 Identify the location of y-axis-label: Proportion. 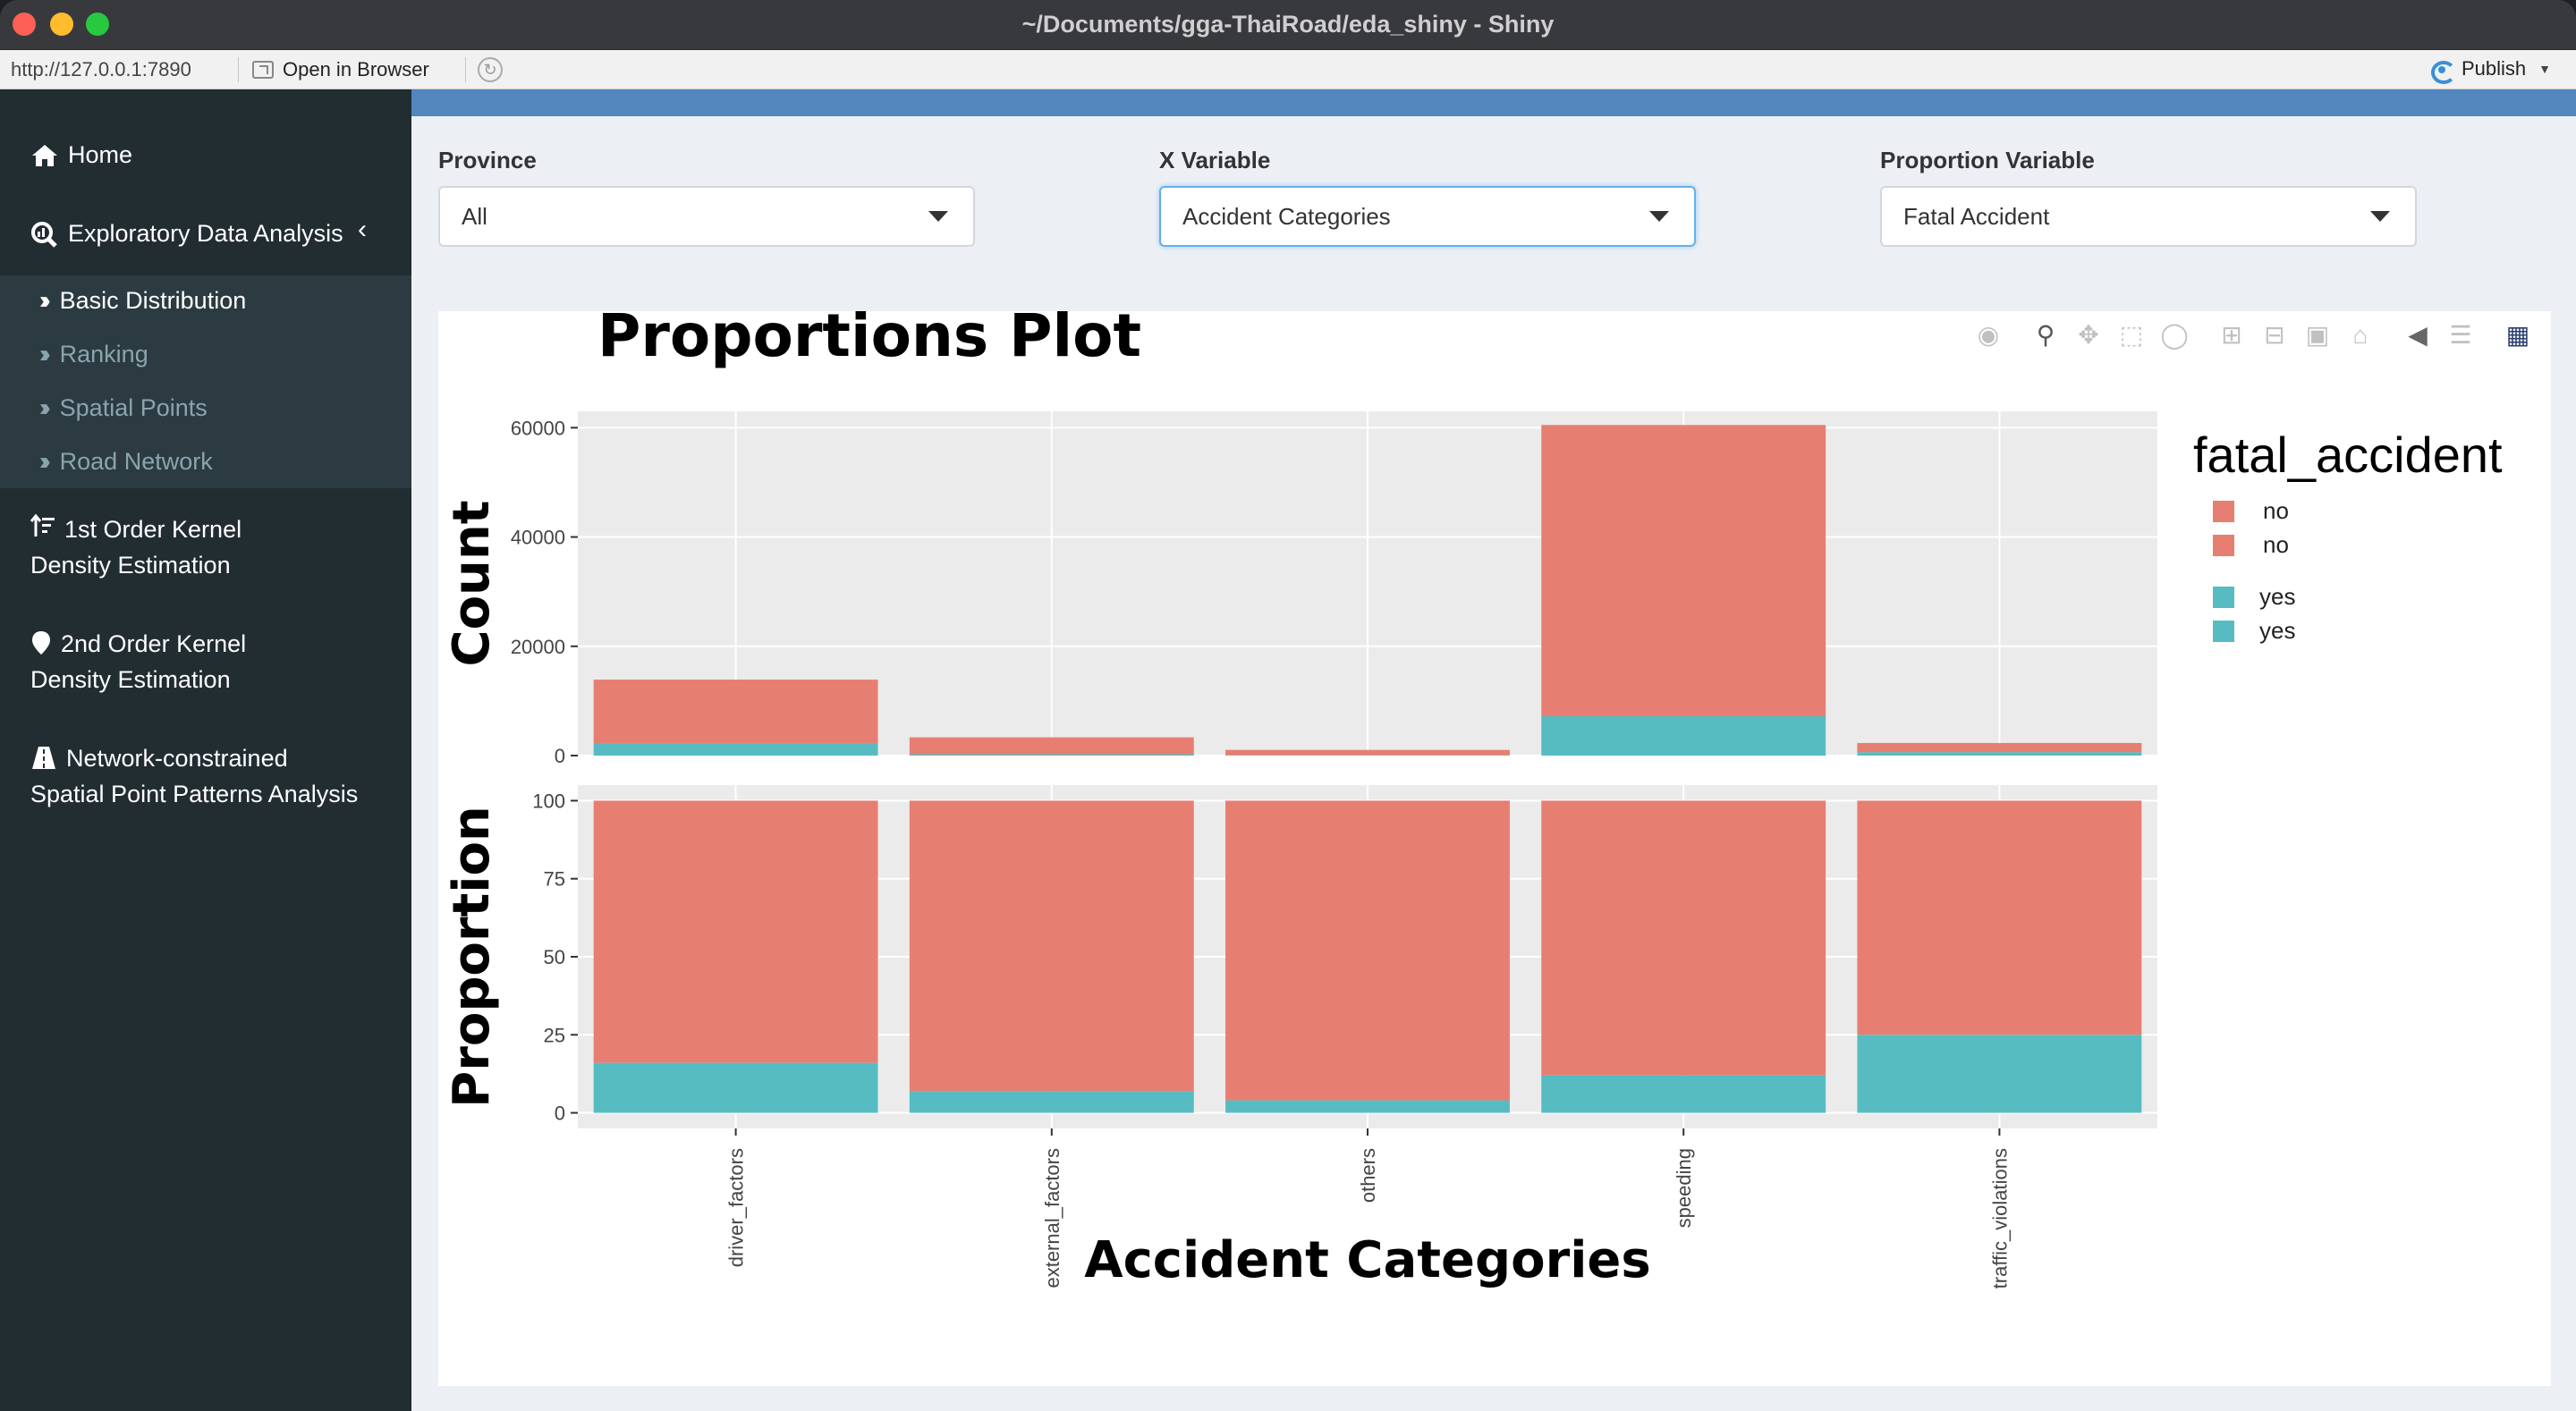
(472, 957).